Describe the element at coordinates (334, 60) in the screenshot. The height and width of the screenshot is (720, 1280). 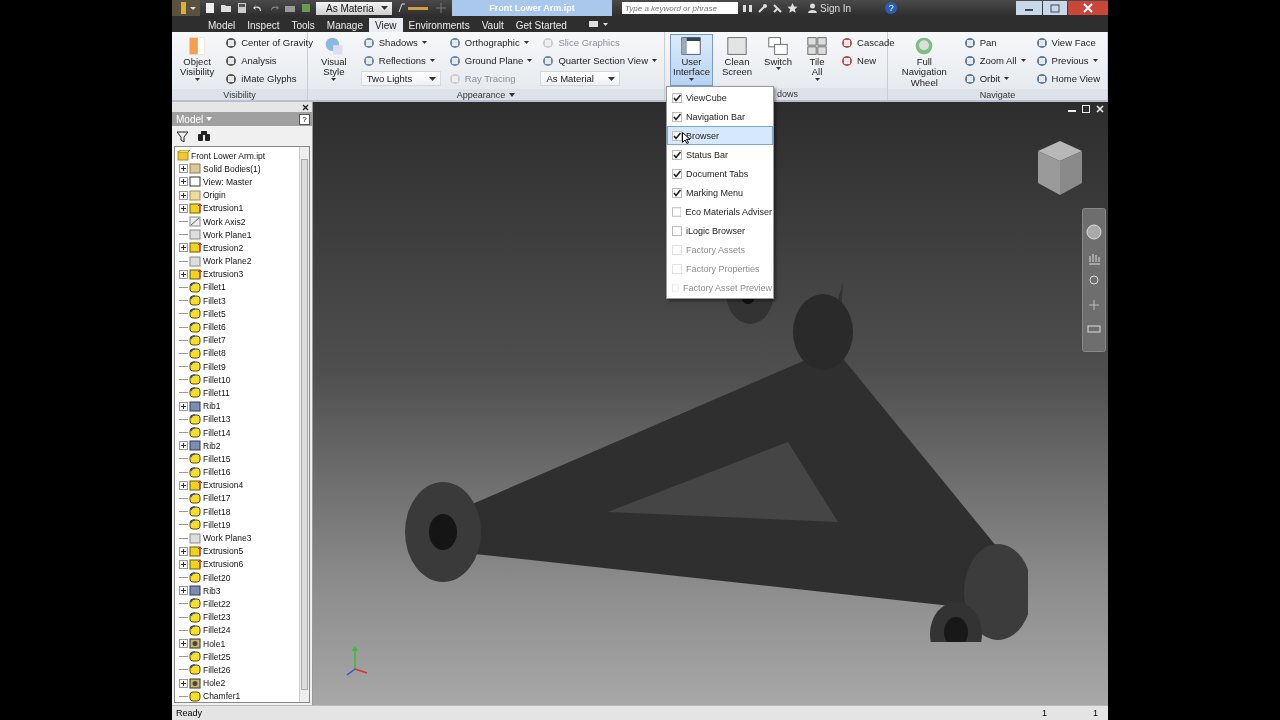
I see `ribbon-button: Visual Style` at that location.